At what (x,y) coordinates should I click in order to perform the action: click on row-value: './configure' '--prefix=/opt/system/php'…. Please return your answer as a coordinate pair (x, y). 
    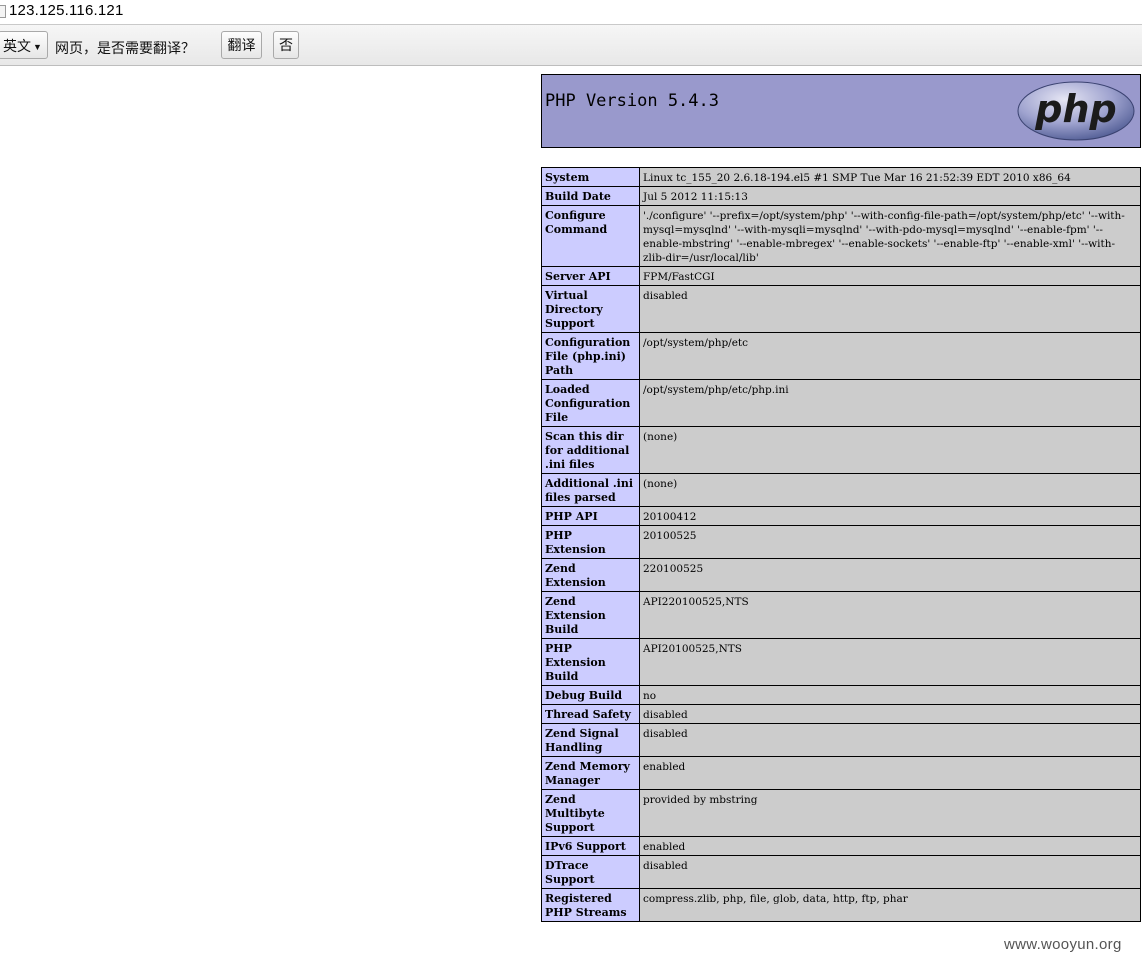
    Looking at the image, I should click on (890, 236).